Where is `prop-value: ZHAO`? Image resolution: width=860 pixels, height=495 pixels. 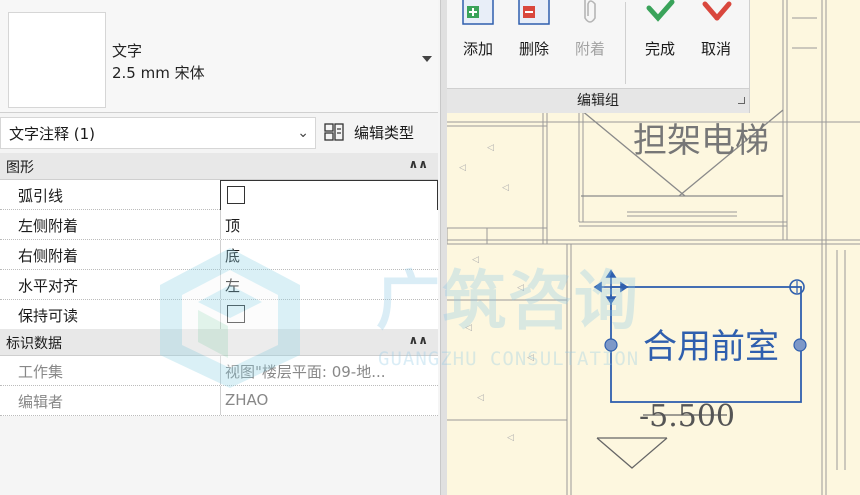 prop-value: ZHAO is located at coordinates (247, 400).